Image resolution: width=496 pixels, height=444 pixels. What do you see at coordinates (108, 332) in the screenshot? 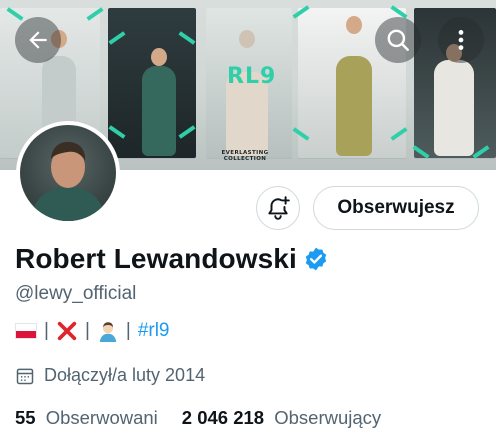
I see `man-emoji-icon` at bounding box center [108, 332].